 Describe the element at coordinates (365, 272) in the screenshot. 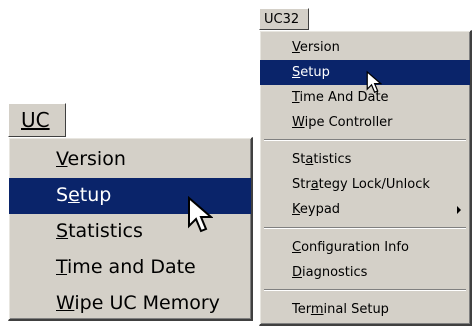

I see `uc32-menu-item-diagnostics: Diagnostics` at that location.